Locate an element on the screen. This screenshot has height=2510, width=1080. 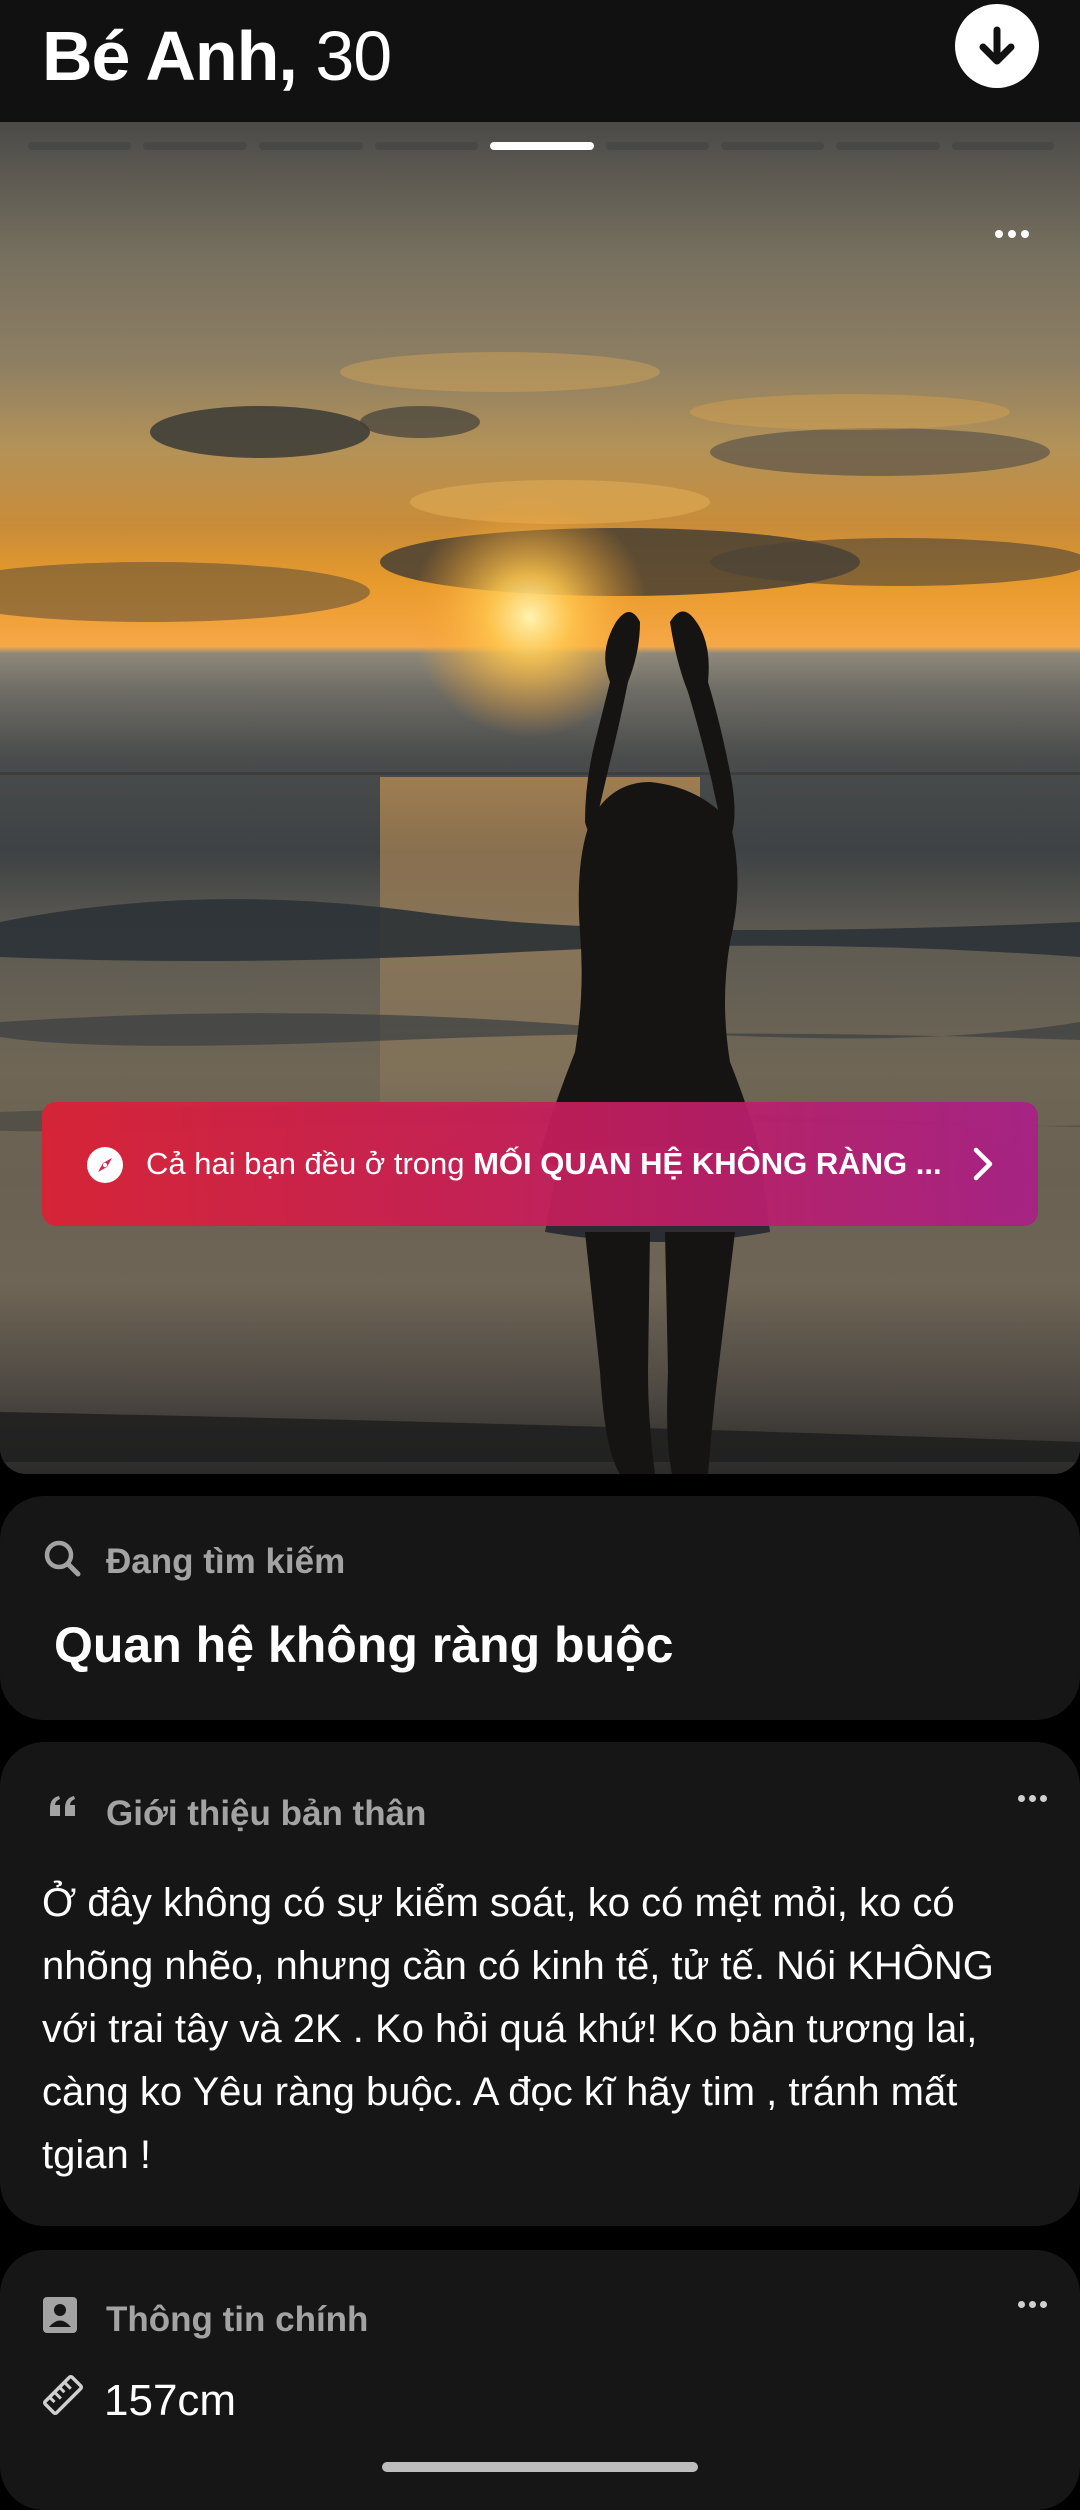
bio-label: Giới thiệu bản thân is located at coordinates (266, 1813).